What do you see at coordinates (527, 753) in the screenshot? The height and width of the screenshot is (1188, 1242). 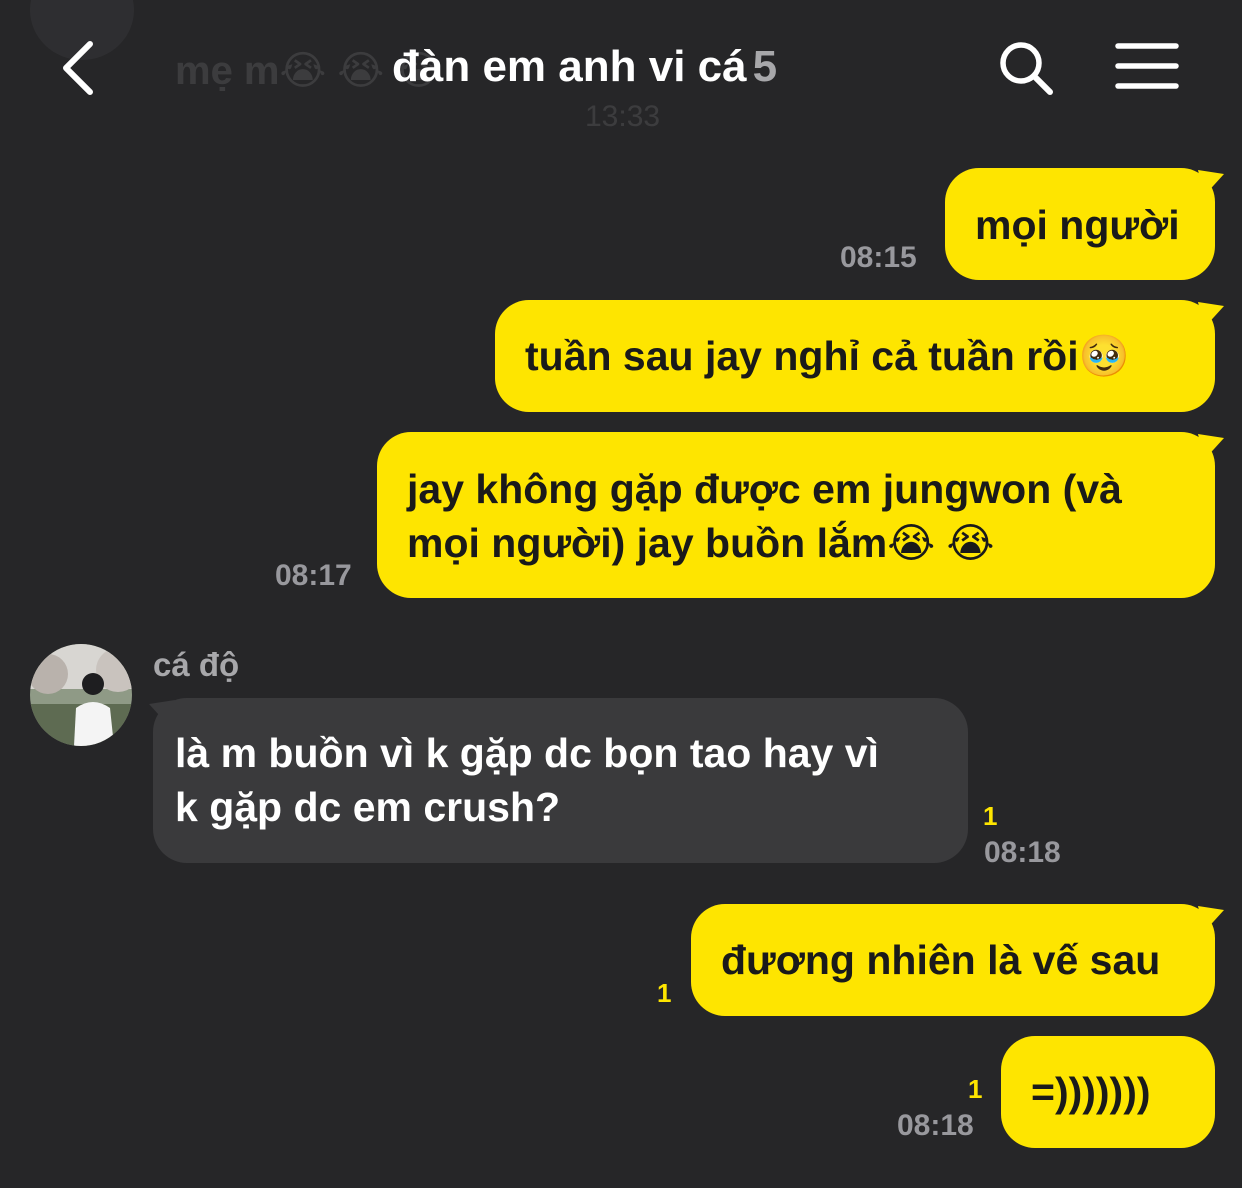 I see `message-text-line: là m buồn vì k gặp dc bọn tao hay vì` at bounding box center [527, 753].